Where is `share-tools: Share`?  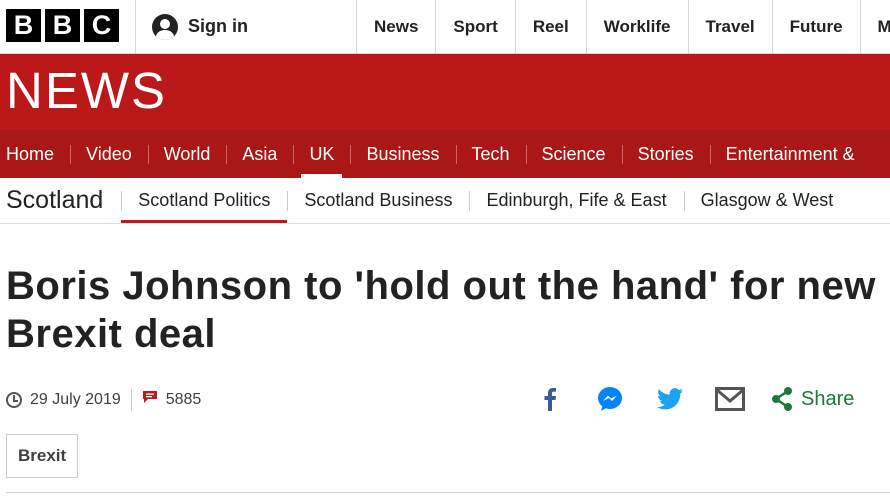
share-tools: Share is located at coordinates (694, 399).